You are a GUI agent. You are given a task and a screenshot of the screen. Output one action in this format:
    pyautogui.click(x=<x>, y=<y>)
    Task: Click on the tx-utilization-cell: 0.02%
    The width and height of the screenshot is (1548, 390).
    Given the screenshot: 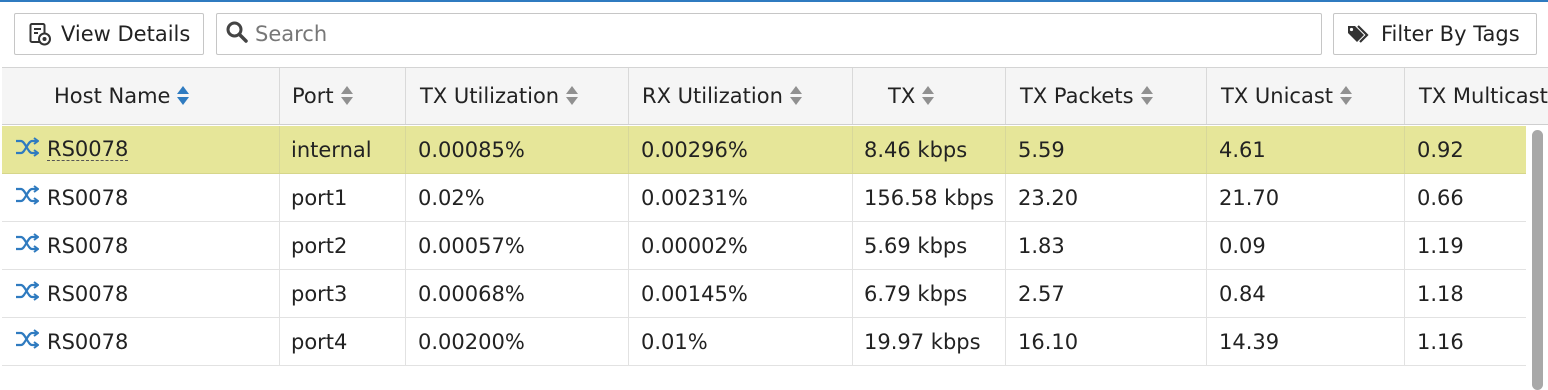 What is the action you would take?
    pyautogui.click(x=517, y=197)
    